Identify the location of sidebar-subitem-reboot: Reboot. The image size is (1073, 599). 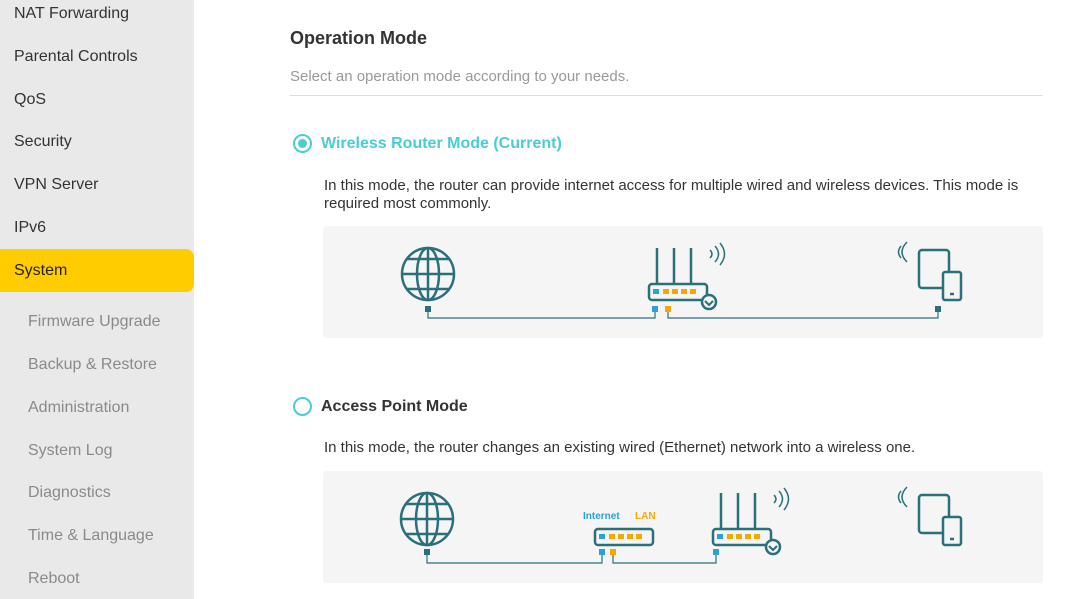
(97, 578).